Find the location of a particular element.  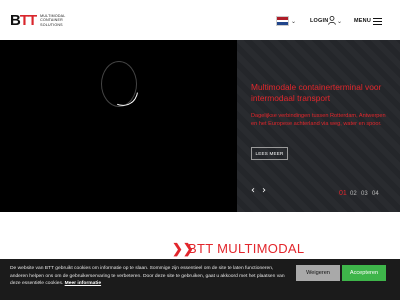

language-selector is located at coordinates (282, 21).